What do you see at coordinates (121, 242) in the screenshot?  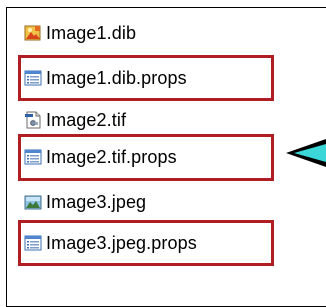 I see `file-name: Image3.jpeg.props` at bounding box center [121, 242].